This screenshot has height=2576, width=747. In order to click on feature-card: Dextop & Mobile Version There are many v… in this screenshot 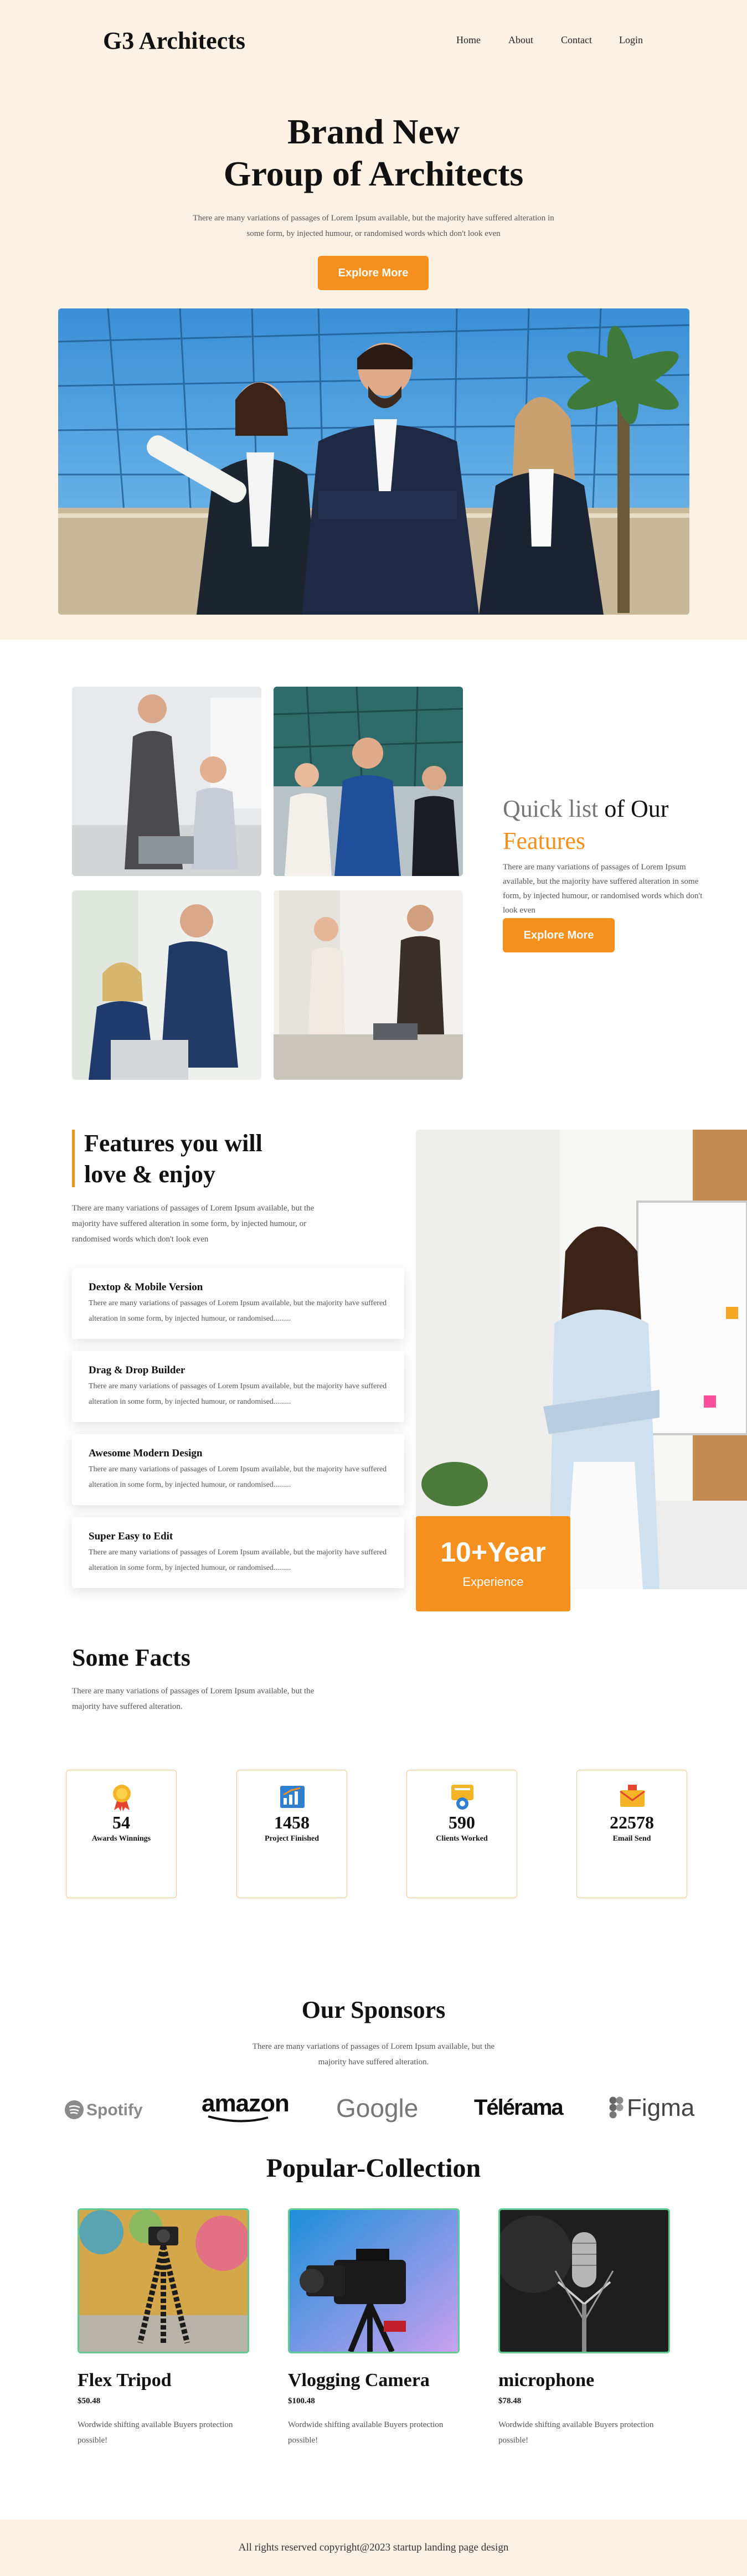, I will do `click(238, 1303)`.